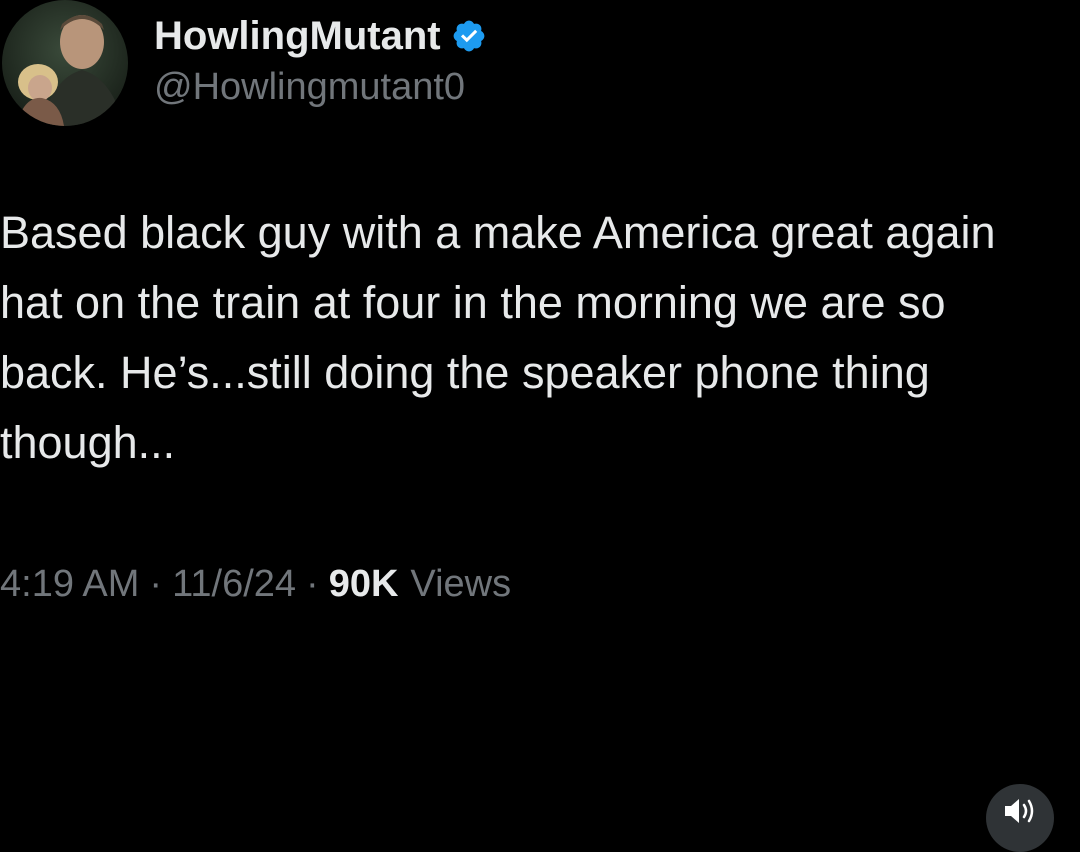  Describe the element at coordinates (469, 36) in the screenshot. I see `verified-badge-icon` at that location.